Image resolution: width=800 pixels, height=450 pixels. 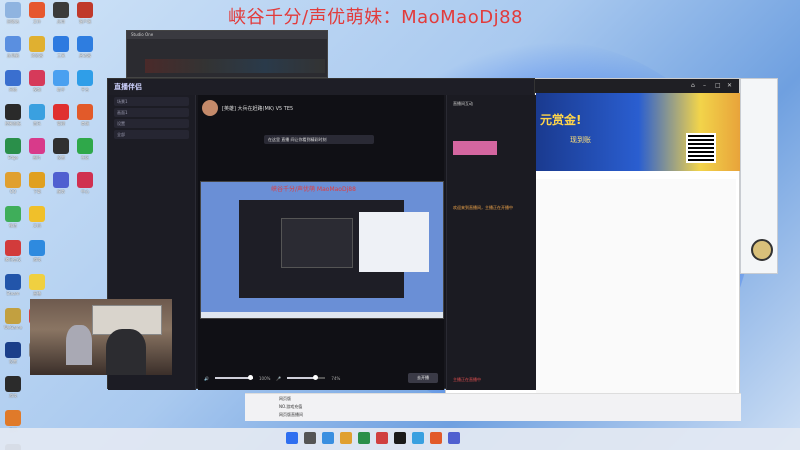 I want to click on desktop-icon: 音乐, so click(x=37, y=116).